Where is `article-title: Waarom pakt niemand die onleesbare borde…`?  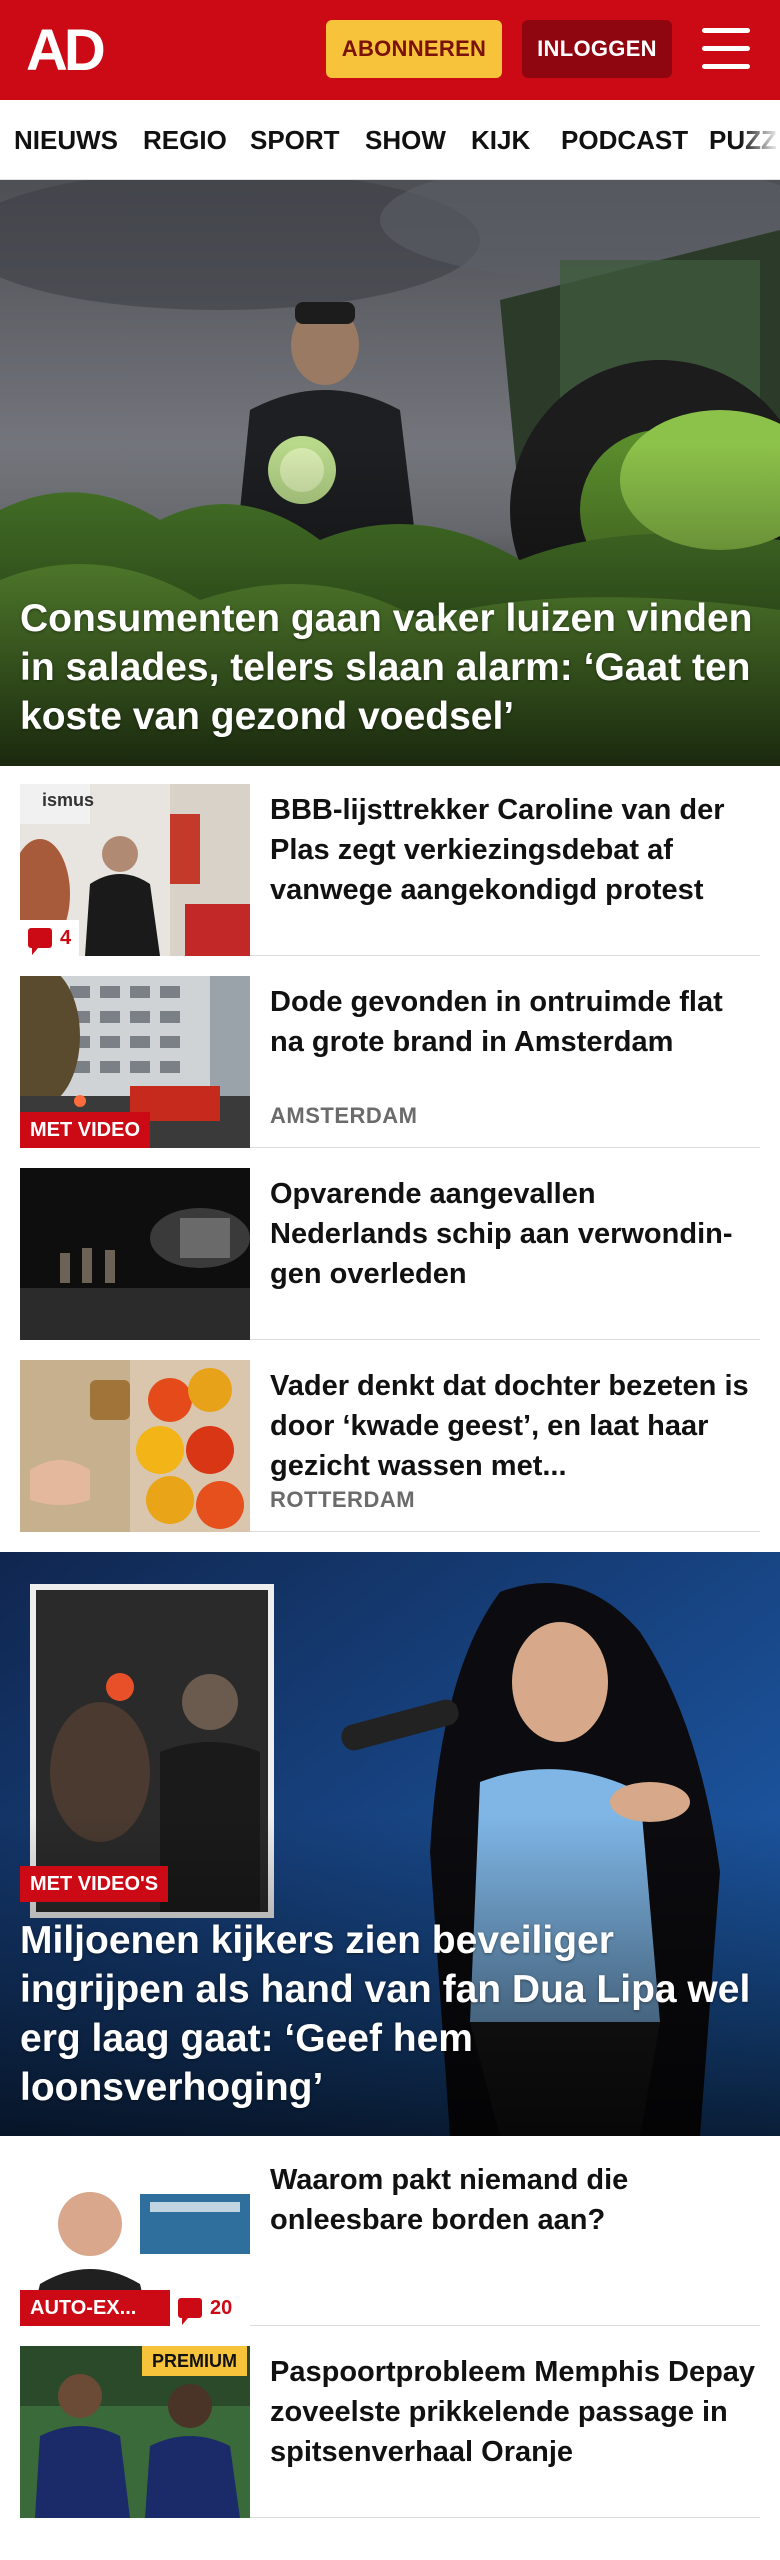 article-title: Waarom pakt niemand die onleesbare borde… is located at coordinates (515, 2200).